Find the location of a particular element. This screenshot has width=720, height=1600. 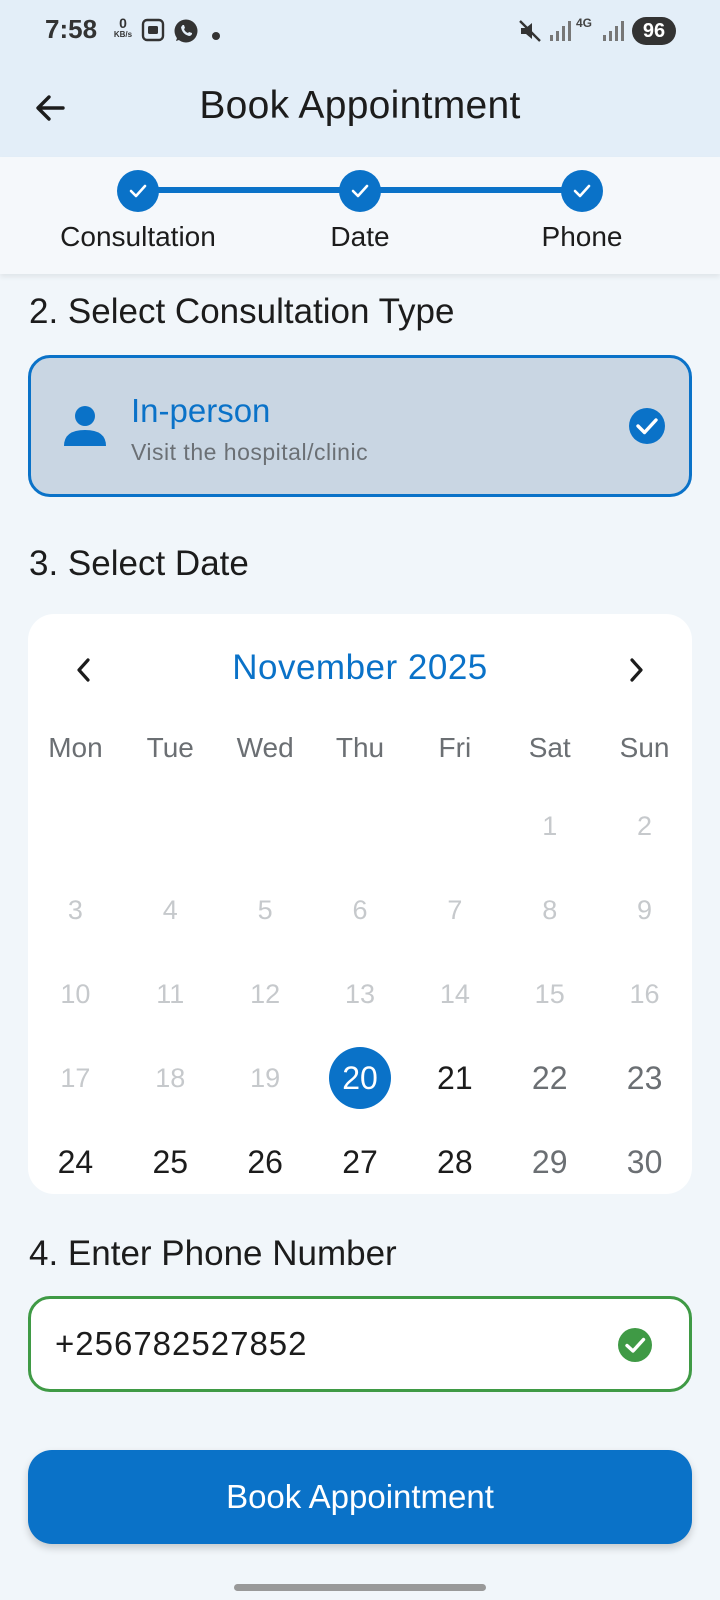

calendar-day-number: 3 is located at coordinates (75, 909).